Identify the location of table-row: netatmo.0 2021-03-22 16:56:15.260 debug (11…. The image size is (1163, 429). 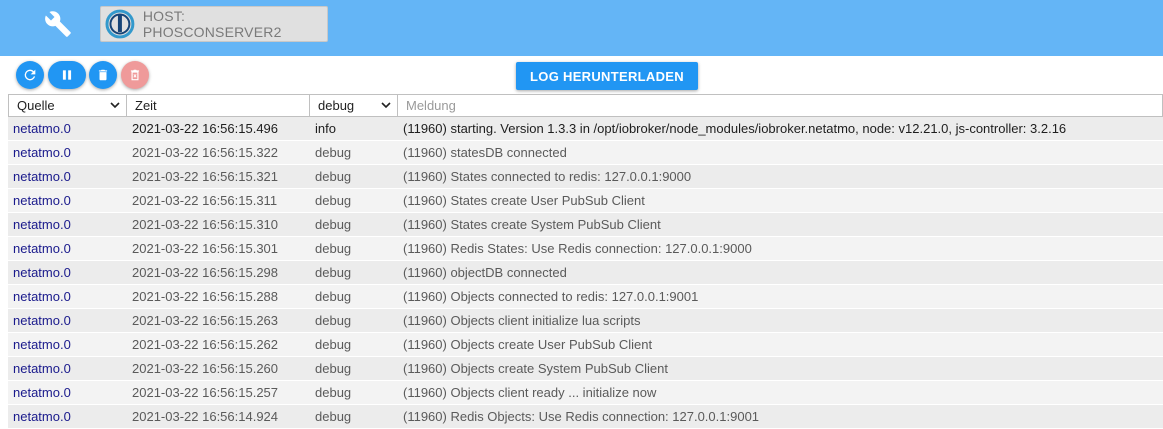
(585, 369).